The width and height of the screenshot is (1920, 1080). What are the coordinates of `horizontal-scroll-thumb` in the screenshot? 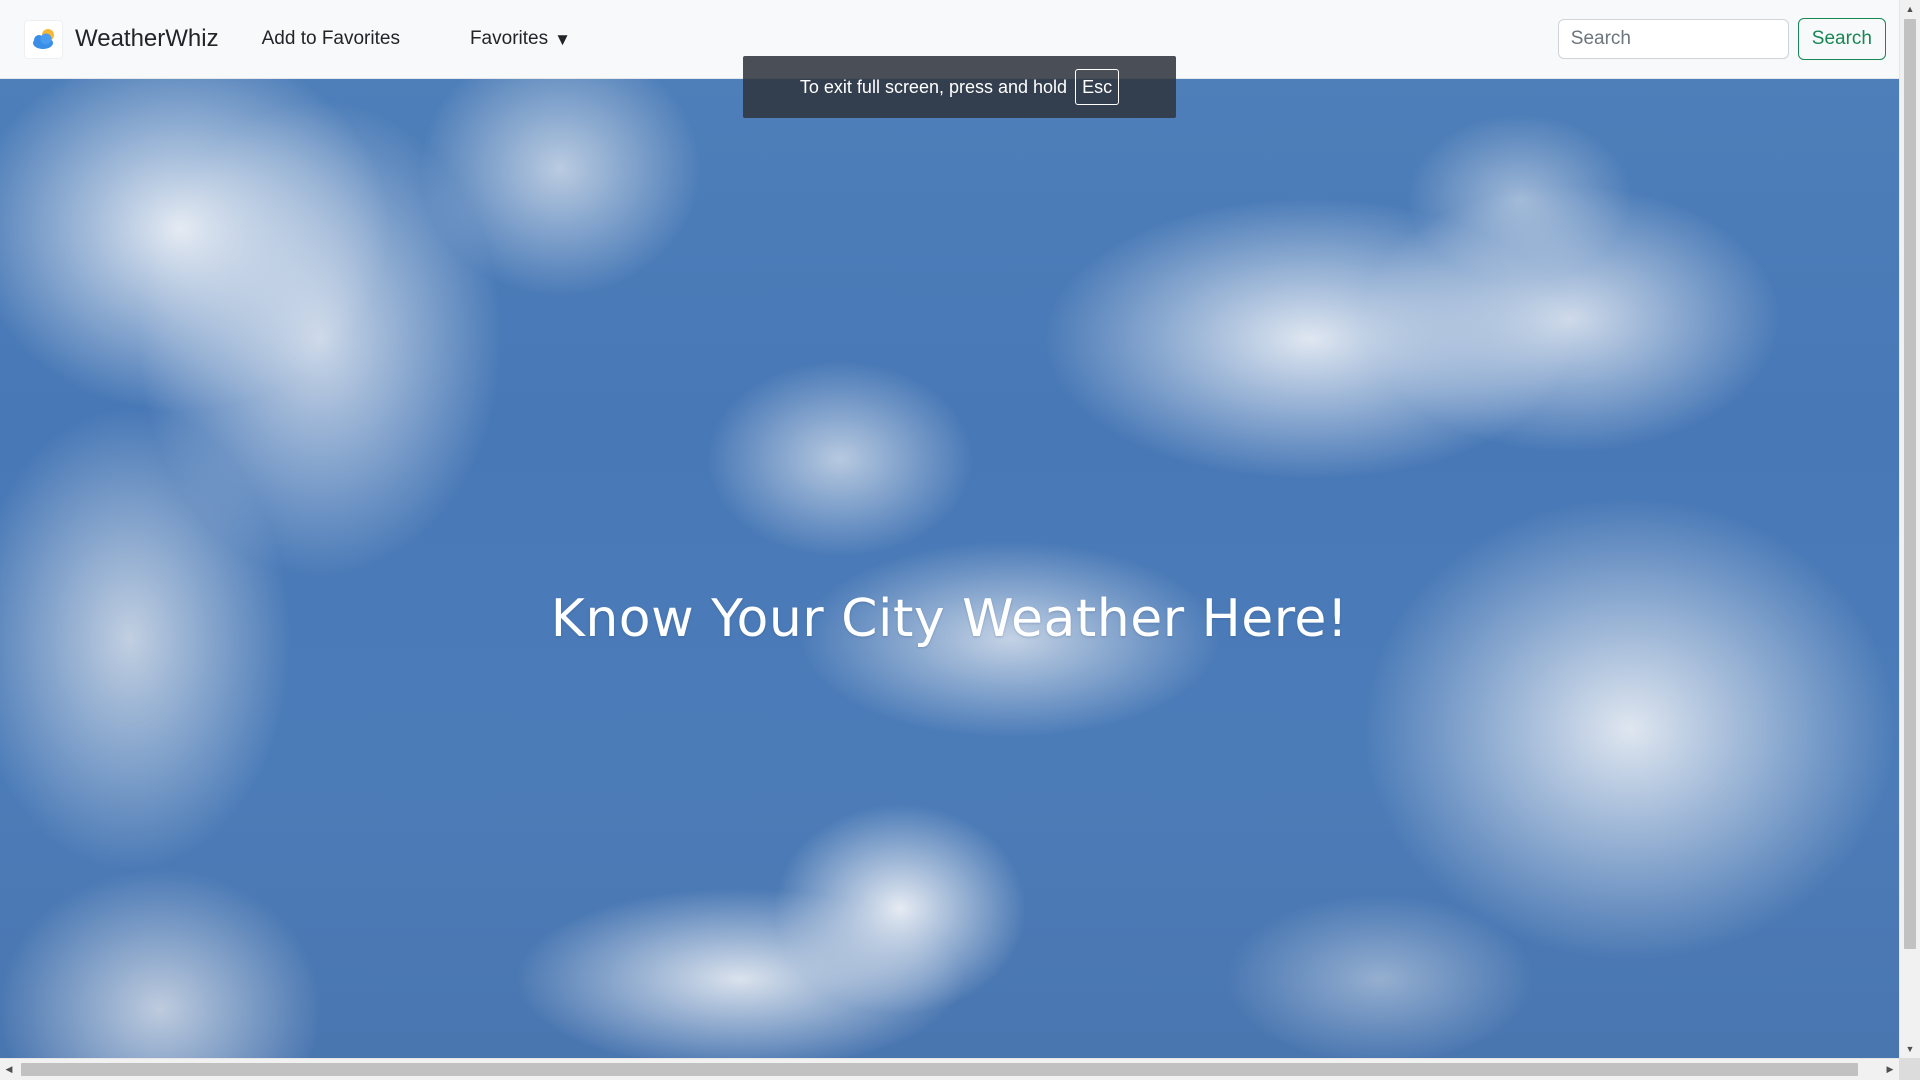 It's located at (939, 1069).